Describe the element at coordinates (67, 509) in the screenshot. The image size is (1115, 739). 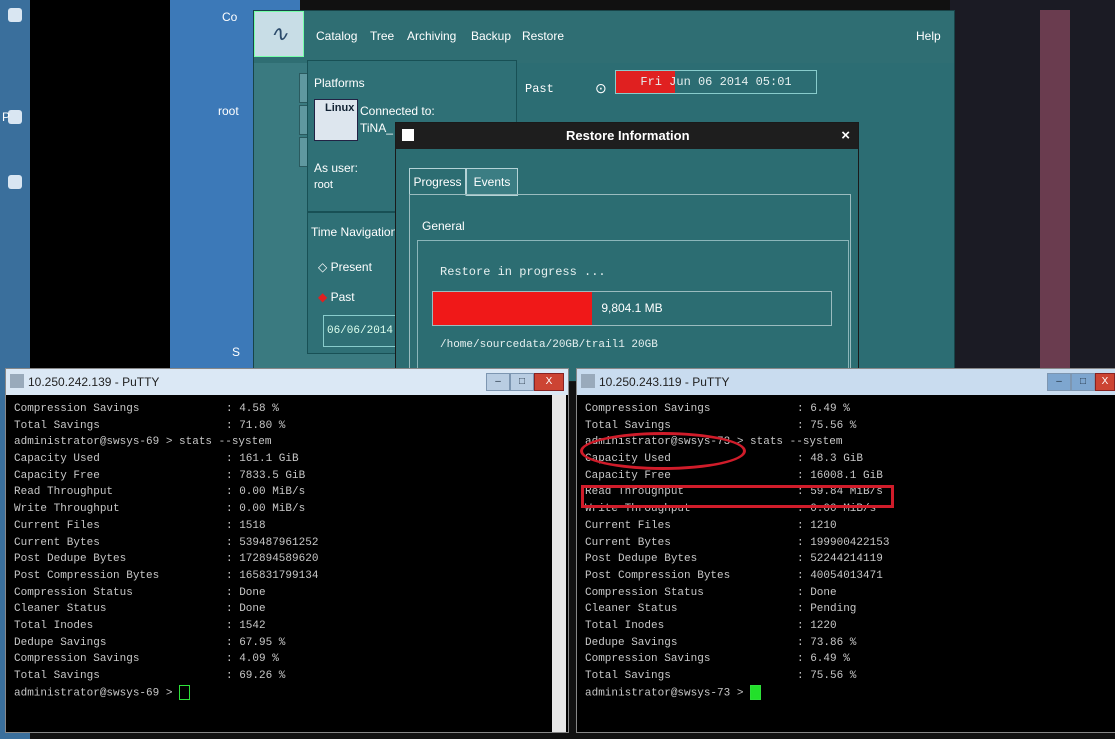
I see `terminal-key: Write Throughput` at that location.